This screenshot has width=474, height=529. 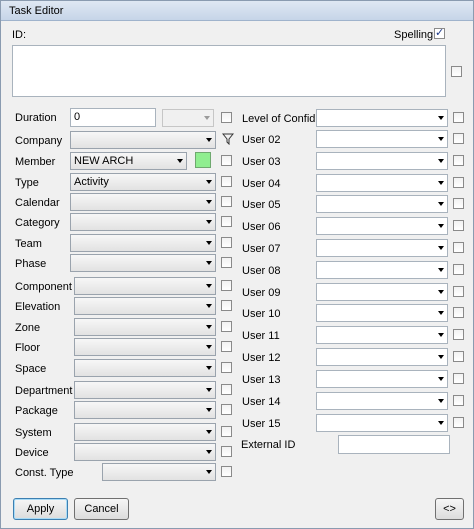 What do you see at coordinates (35, 162) in the screenshot?
I see `member-label: Member` at bounding box center [35, 162].